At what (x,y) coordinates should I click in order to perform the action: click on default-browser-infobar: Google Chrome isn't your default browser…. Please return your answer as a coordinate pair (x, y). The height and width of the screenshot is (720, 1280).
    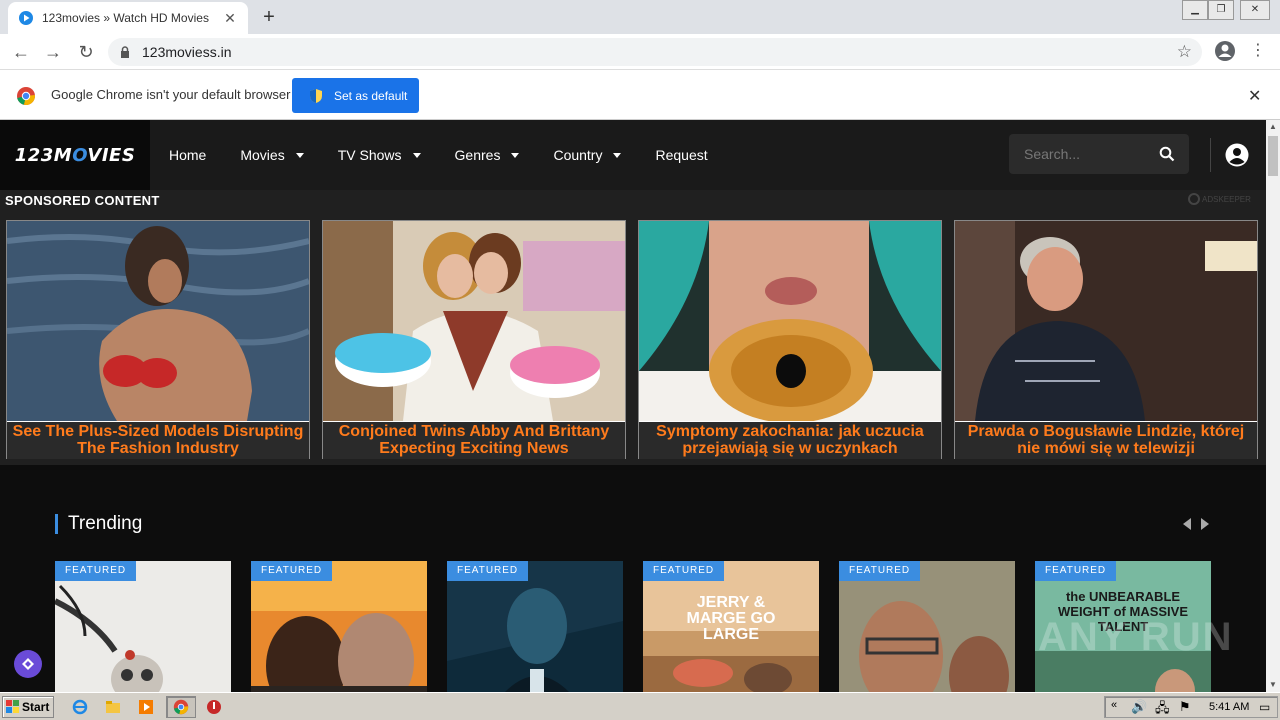
    Looking at the image, I should click on (640, 95).